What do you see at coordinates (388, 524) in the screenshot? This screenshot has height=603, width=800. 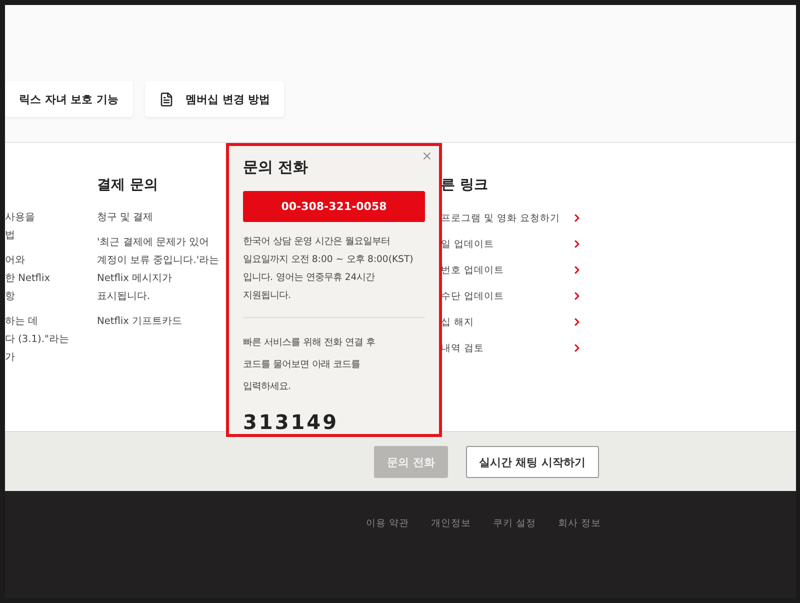 I see `footer-link: 이용 약관` at bounding box center [388, 524].